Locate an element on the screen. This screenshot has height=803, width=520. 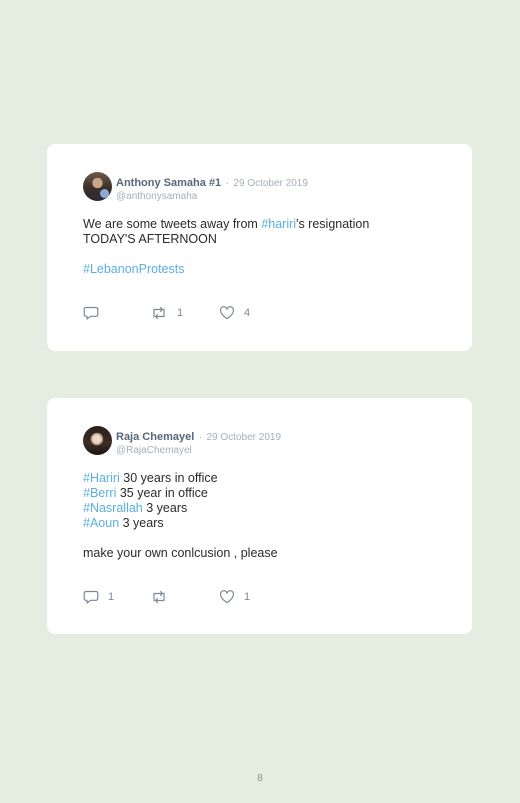
author-handle: @RajaChemayel is located at coordinates (198, 450).